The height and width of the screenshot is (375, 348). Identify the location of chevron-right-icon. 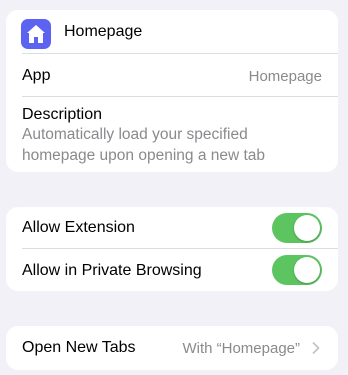
(316, 348).